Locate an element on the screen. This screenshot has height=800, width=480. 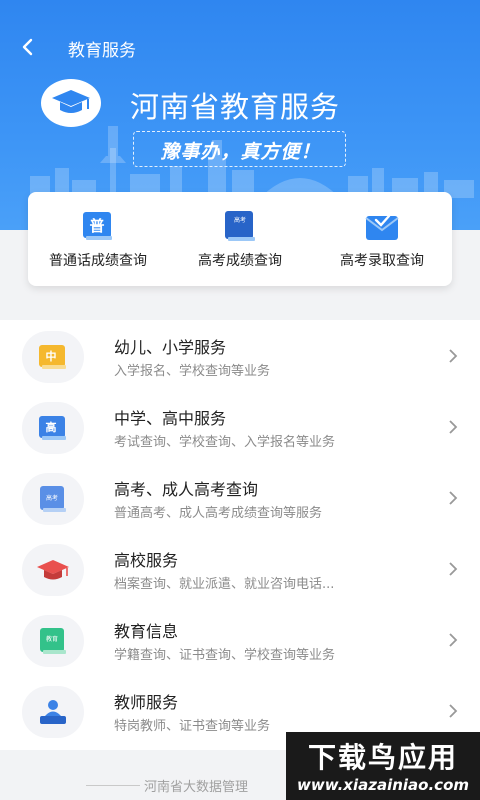
high-school-book-icon: 高 is located at coordinates (52, 428).